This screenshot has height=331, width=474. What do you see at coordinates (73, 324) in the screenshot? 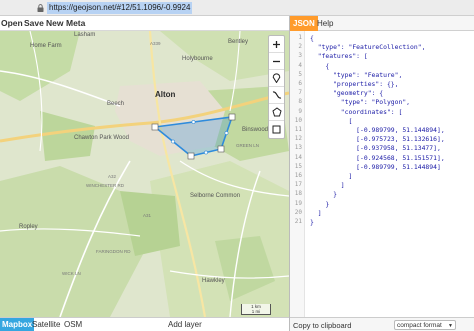
I see `layer-osm-button: OSM` at bounding box center [73, 324].